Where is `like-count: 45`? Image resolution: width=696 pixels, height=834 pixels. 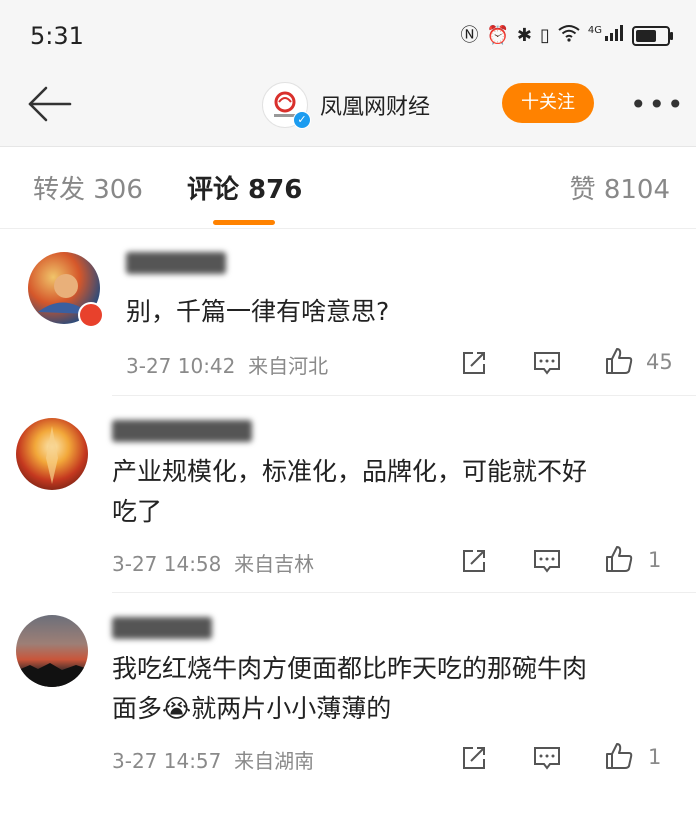 like-count: 45 is located at coordinates (659, 362).